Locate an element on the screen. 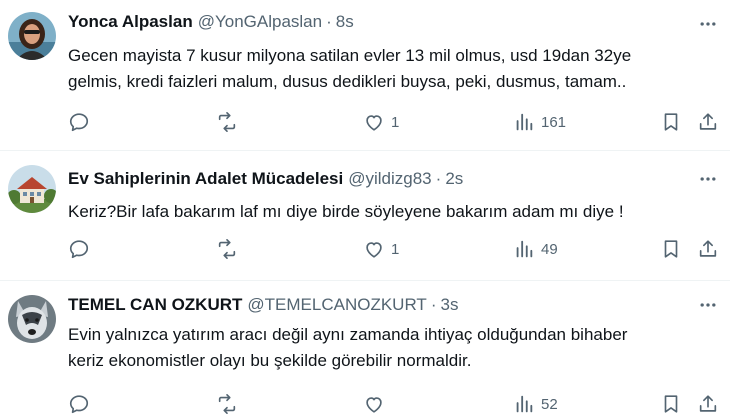 This screenshot has height=420, width=730. tweet-header: TEMEL CAN OZKURT @TEMELCANOZKURT · 3s is located at coordinates (263, 305).